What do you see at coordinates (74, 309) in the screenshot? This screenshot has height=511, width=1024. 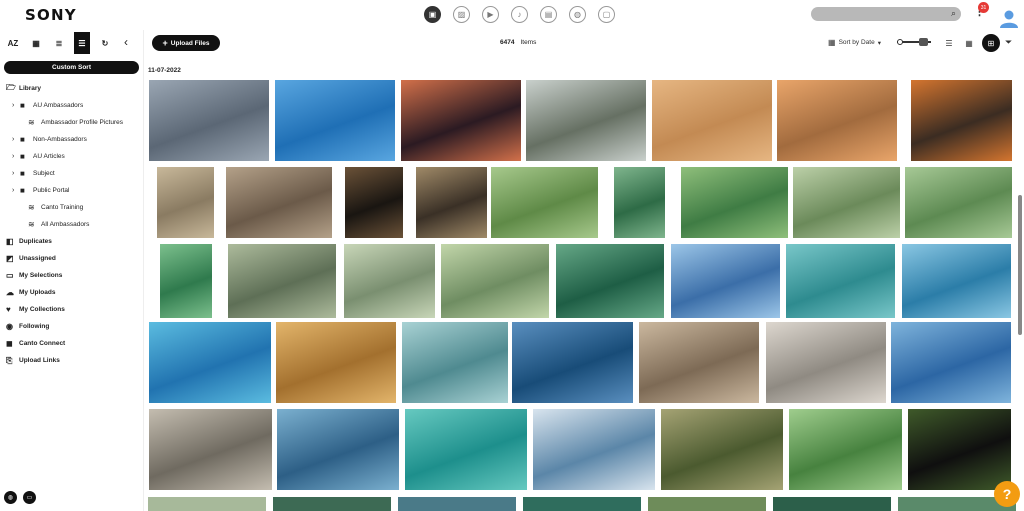 I see `sidebar-item-my-collections: ♥ My Collections` at bounding box center [74, 309].